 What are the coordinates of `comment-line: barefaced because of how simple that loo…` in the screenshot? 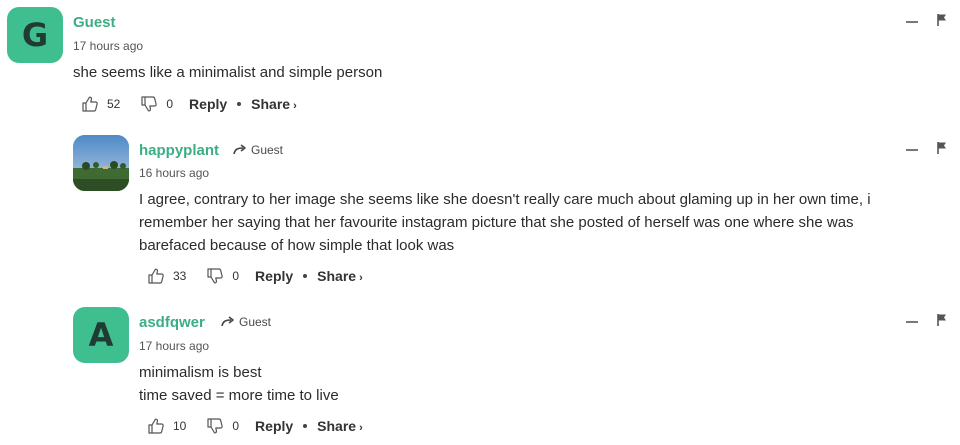 It's located at (297, 245).